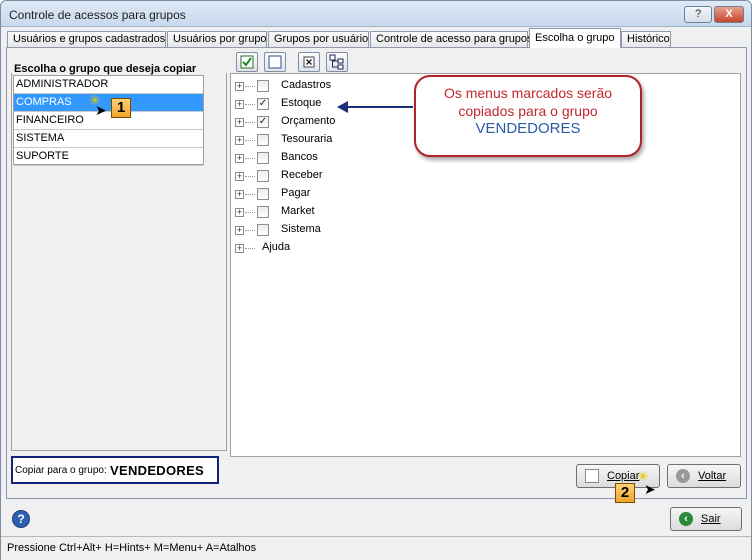  I want to click on help-icon: ?, so click(21, 519).